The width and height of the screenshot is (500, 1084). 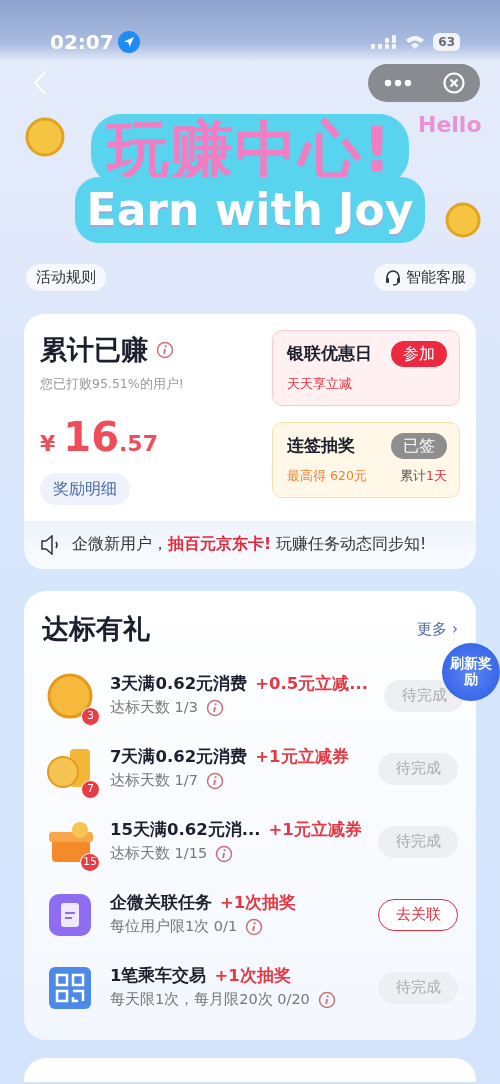 What do you see at coordinates (419, 446) in the screenshot?
I see `promo-button: 已签` at bounding box center [419, 446].